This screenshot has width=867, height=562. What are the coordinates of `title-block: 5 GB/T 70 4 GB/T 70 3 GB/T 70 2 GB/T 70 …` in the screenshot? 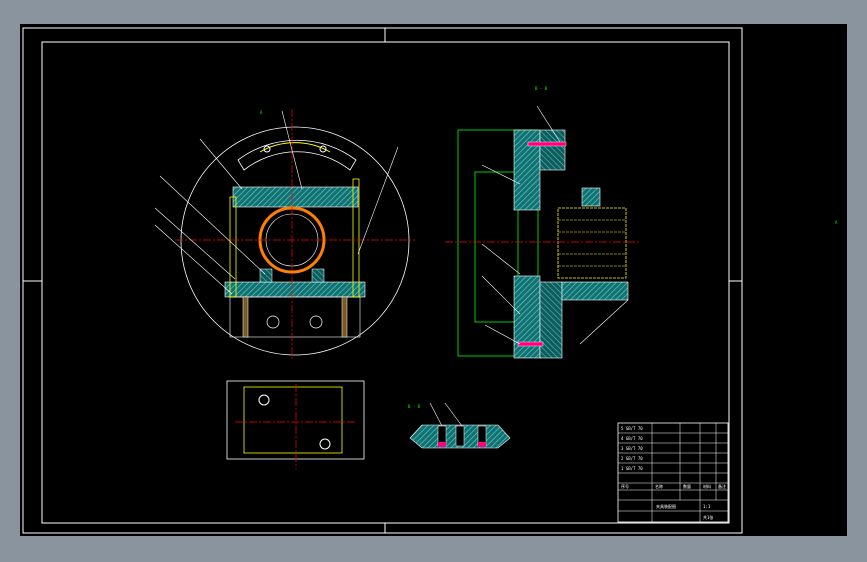 It's located at (673, 472).